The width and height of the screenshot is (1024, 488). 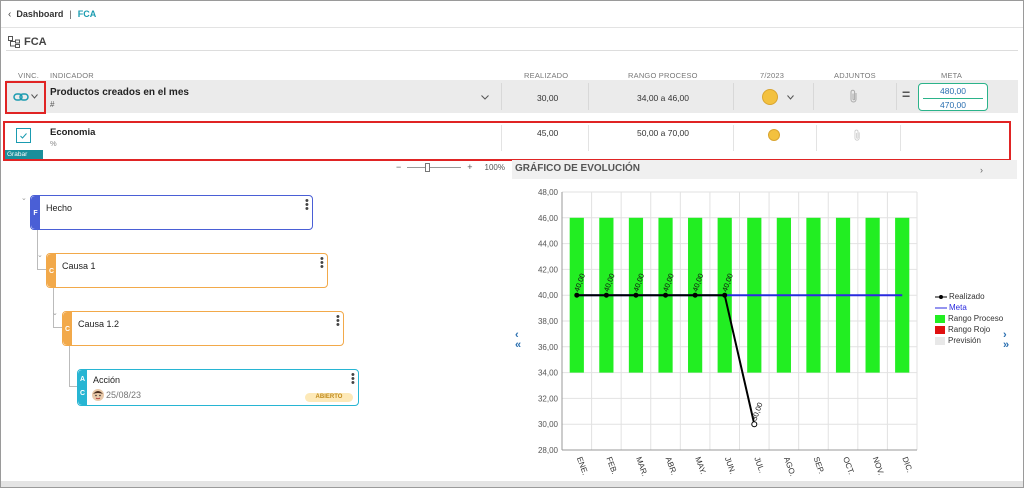 I want to click on horizontal-scrollbar, so click(x=512, y=484).